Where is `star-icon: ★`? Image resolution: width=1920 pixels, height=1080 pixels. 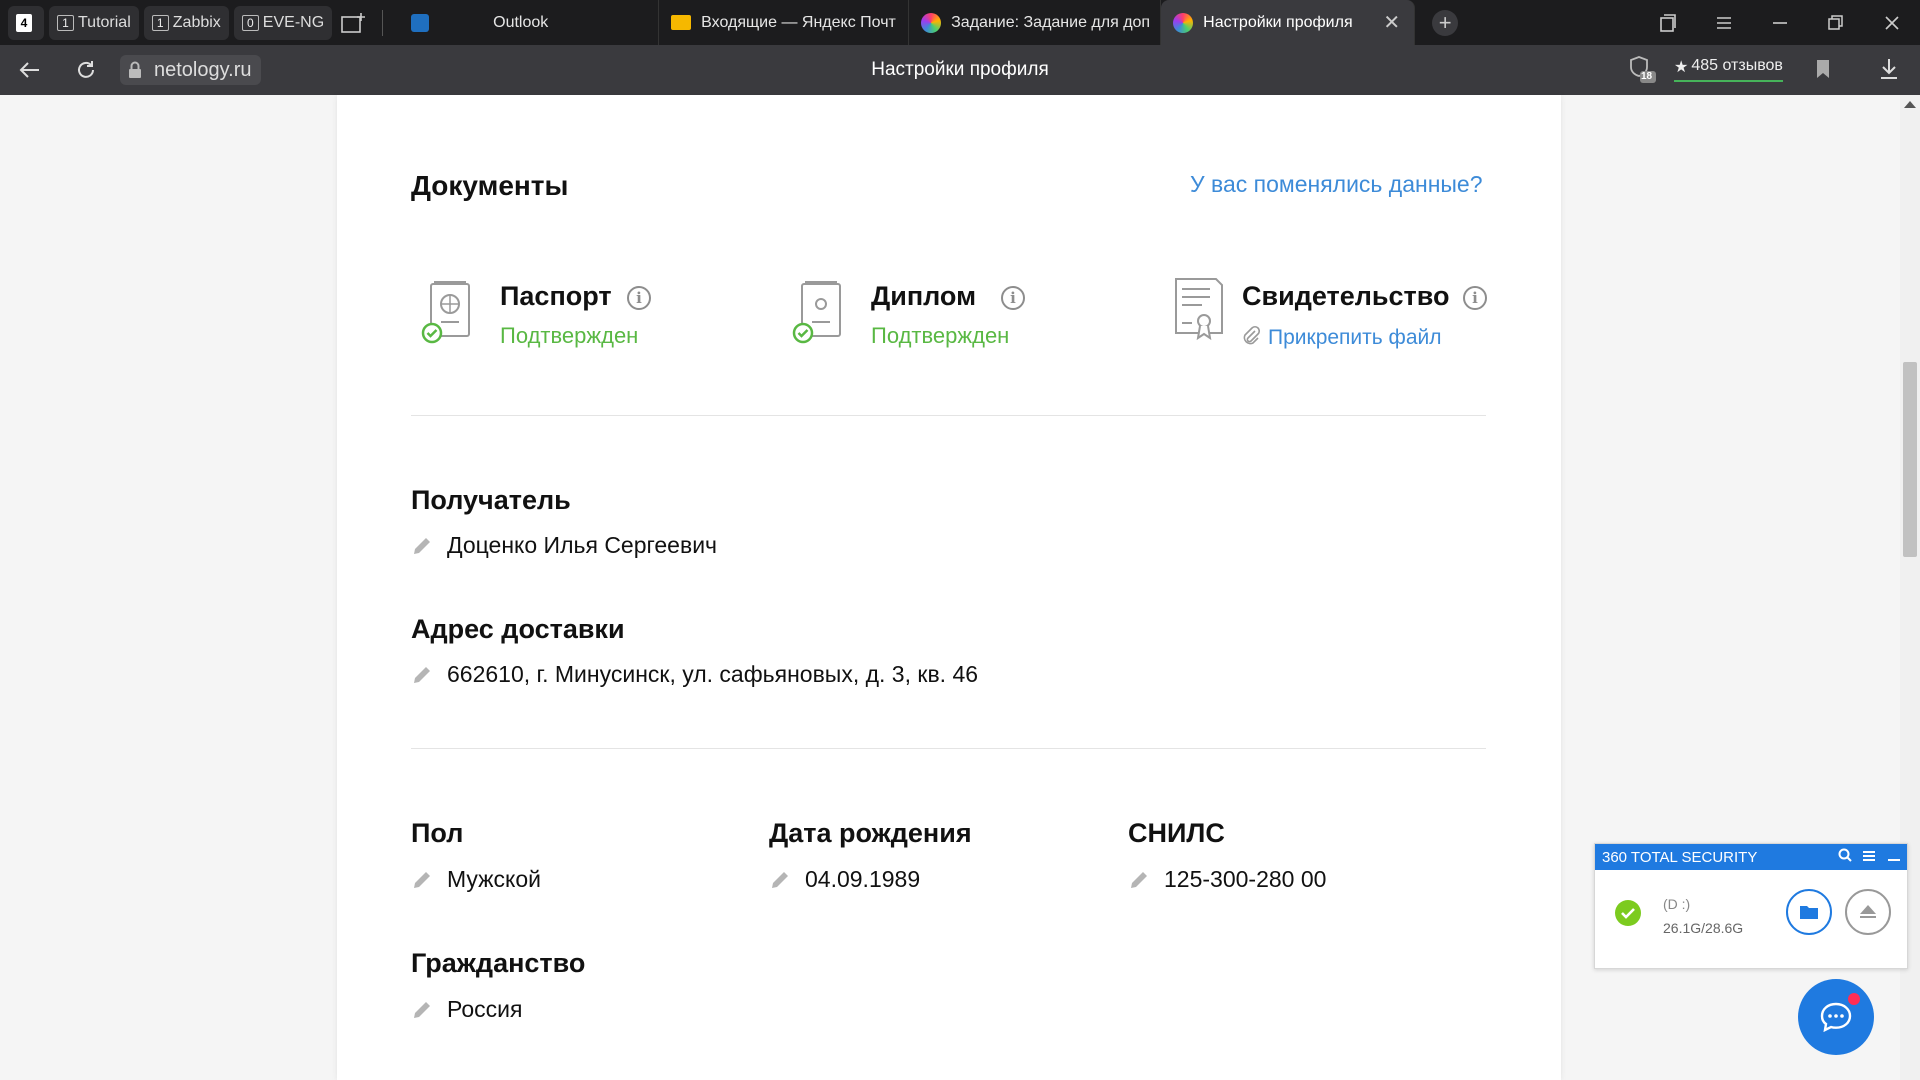
star-icon: ★ is located at coordinates (1681, 67).